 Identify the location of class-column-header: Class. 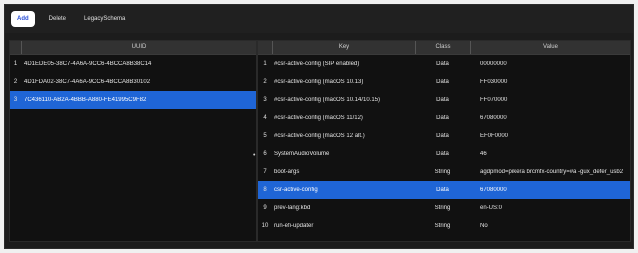
(442, 47).